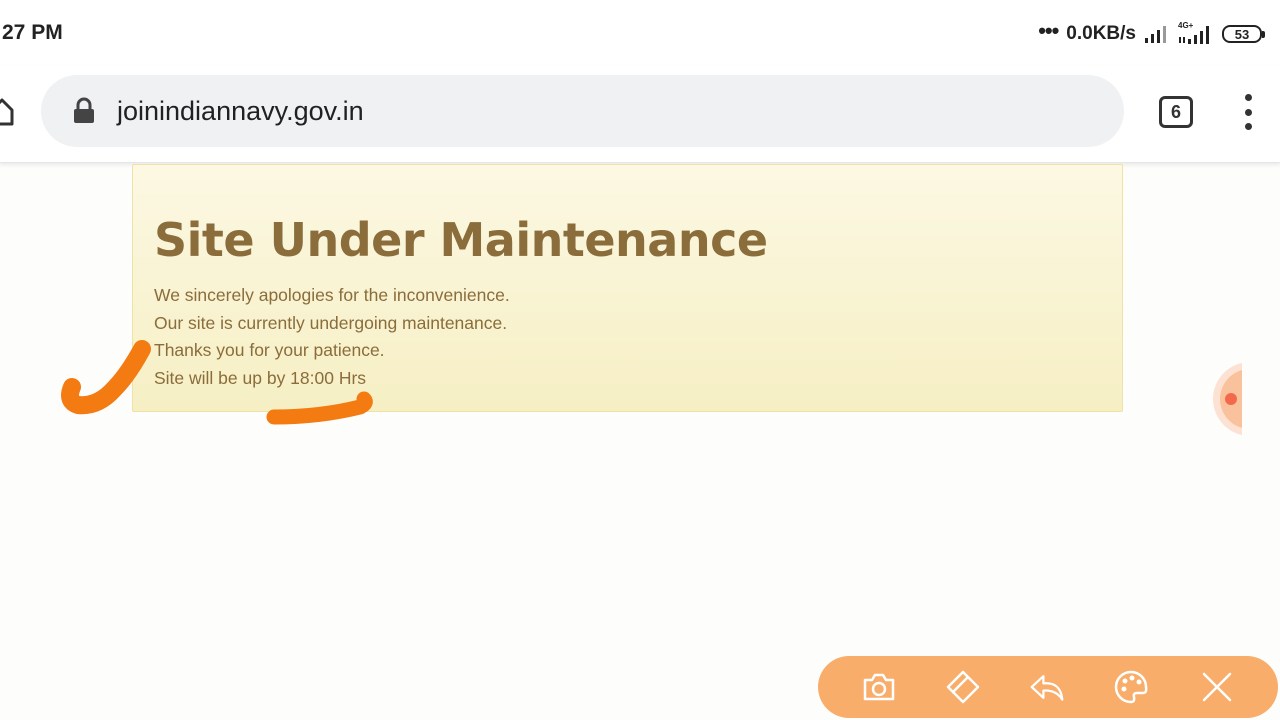 This screenshot has width=1280, height=720. What do you see at coordinates (84, 110) in the screenshot?
I see `lock-icon` at bounding box center [84, 110].